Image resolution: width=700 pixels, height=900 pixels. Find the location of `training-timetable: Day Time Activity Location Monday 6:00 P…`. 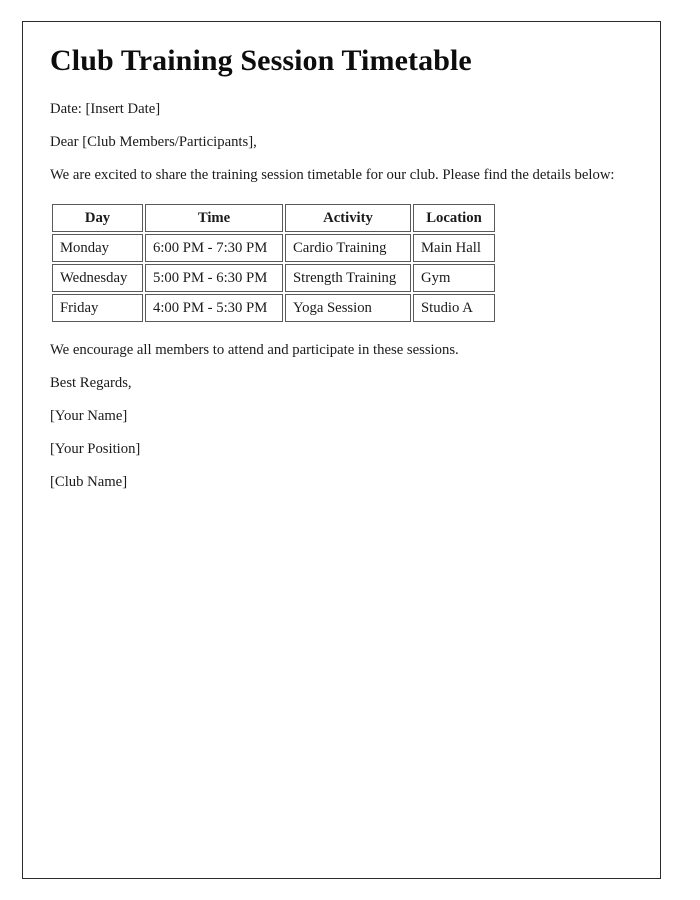

training-timetable: Day Time Activity Location Monday 6:00 P… is located at coordinates (273, 263).